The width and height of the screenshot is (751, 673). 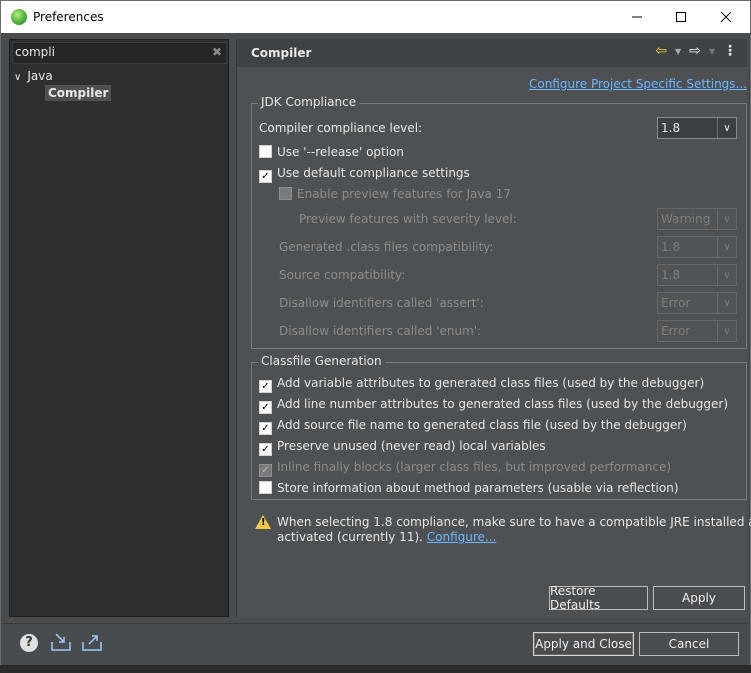 I want to click on page-title: Compiler, so click(x=281, y=53).